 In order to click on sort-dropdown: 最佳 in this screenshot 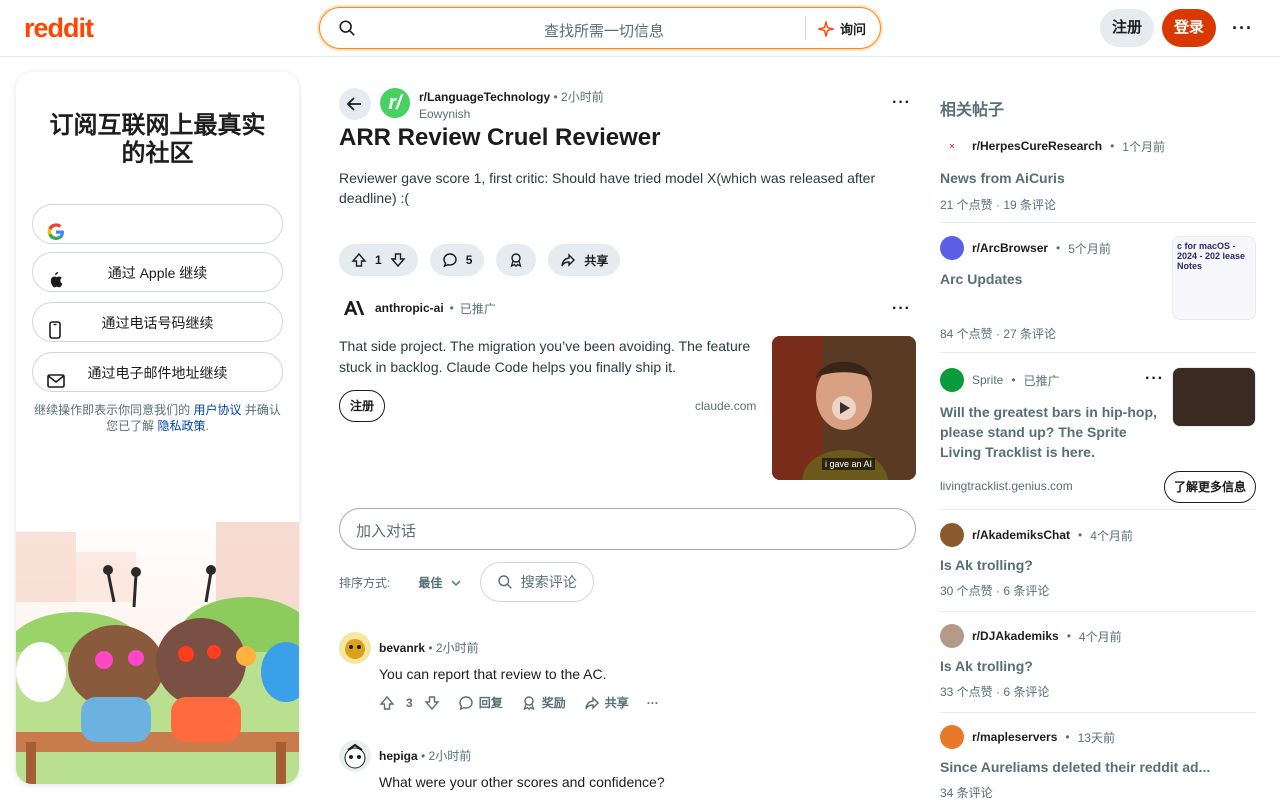, I will do `click(439, 582)`.